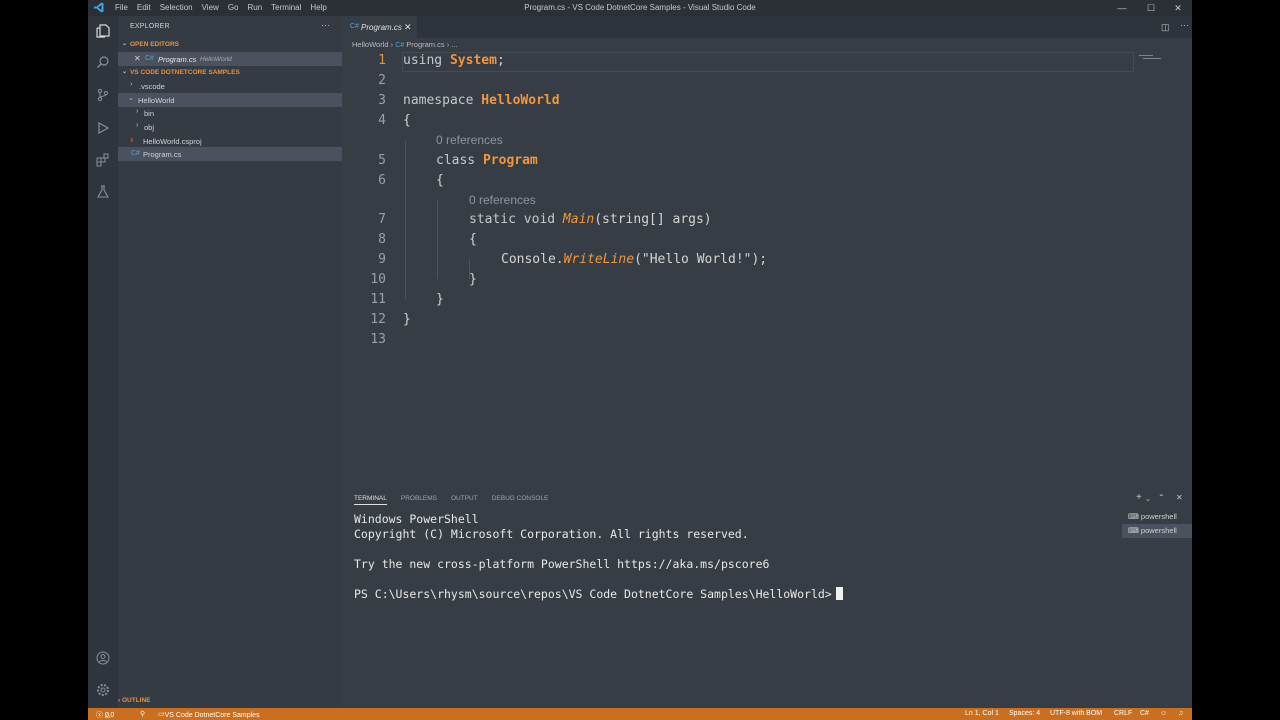 The image size is (1280, 720). Describe the element at coordinates (103, 690) in the screenshot. I see `gear-icon` at that location.